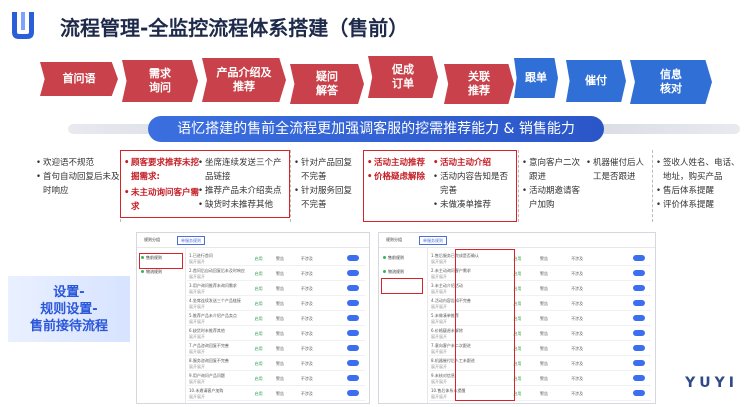  I want to click on column-orders: 活动主动推荐 价格疑虑解除, so click(400, 170).